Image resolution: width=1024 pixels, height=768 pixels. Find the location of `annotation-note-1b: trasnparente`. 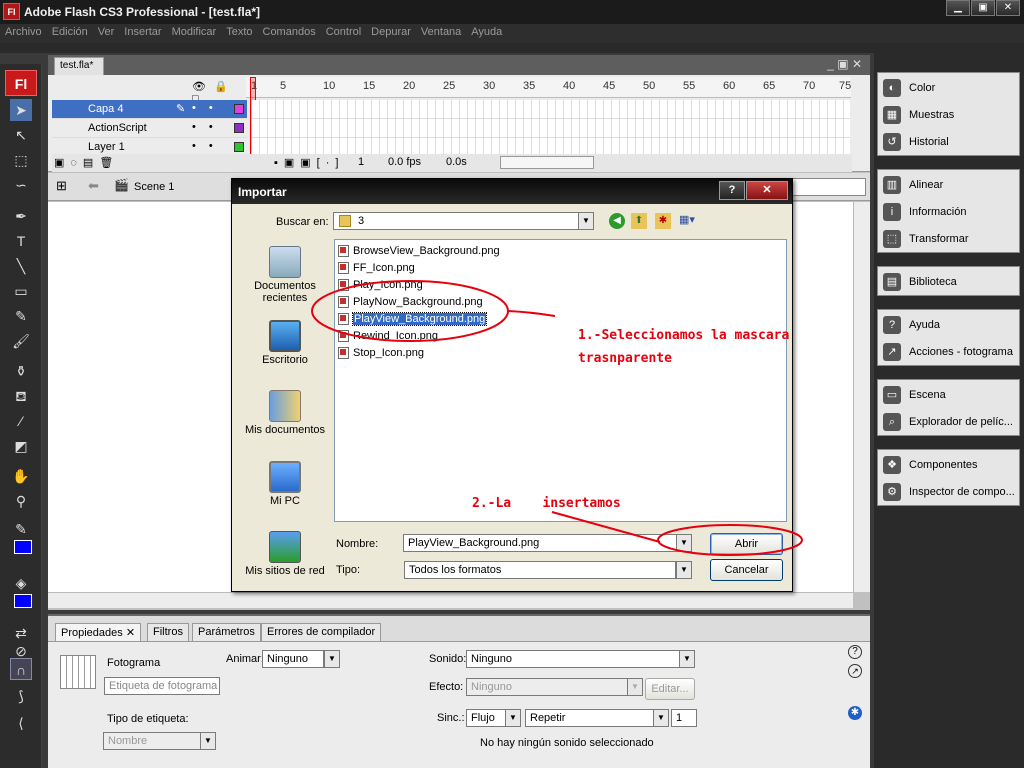

annotation-note-1b: trasnparente is located at coordinates (625, 358).